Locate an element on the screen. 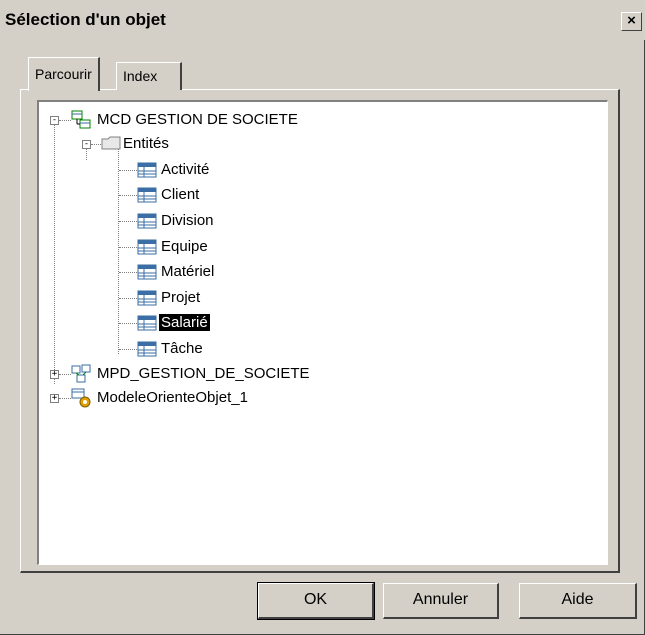 Image resolution: width=645 pixels, height=635 pixels. tree-node-label: Division is located at coordinates (187, 220).